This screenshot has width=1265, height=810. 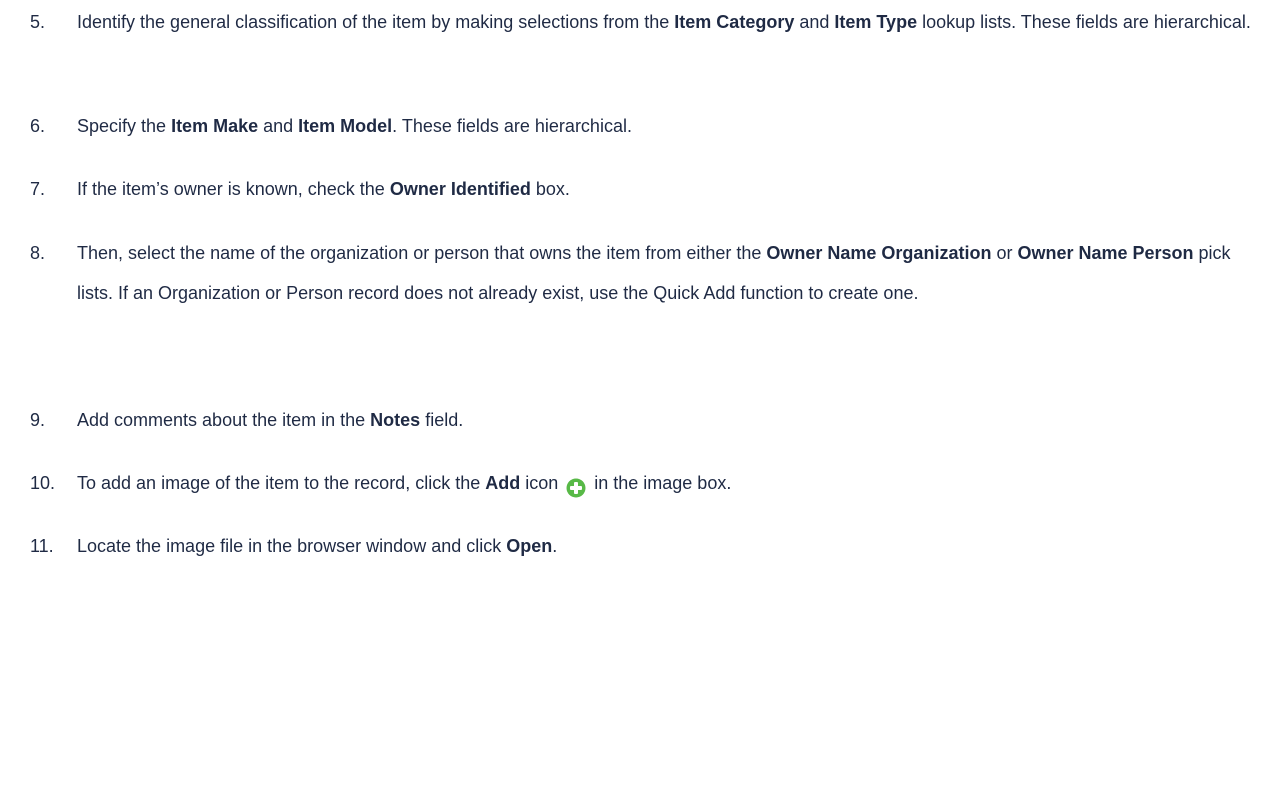 What do you see at coordinates (1004, 253) in the screenshot?
I see `step-text-run: or` at bounding box center [1004, 253].